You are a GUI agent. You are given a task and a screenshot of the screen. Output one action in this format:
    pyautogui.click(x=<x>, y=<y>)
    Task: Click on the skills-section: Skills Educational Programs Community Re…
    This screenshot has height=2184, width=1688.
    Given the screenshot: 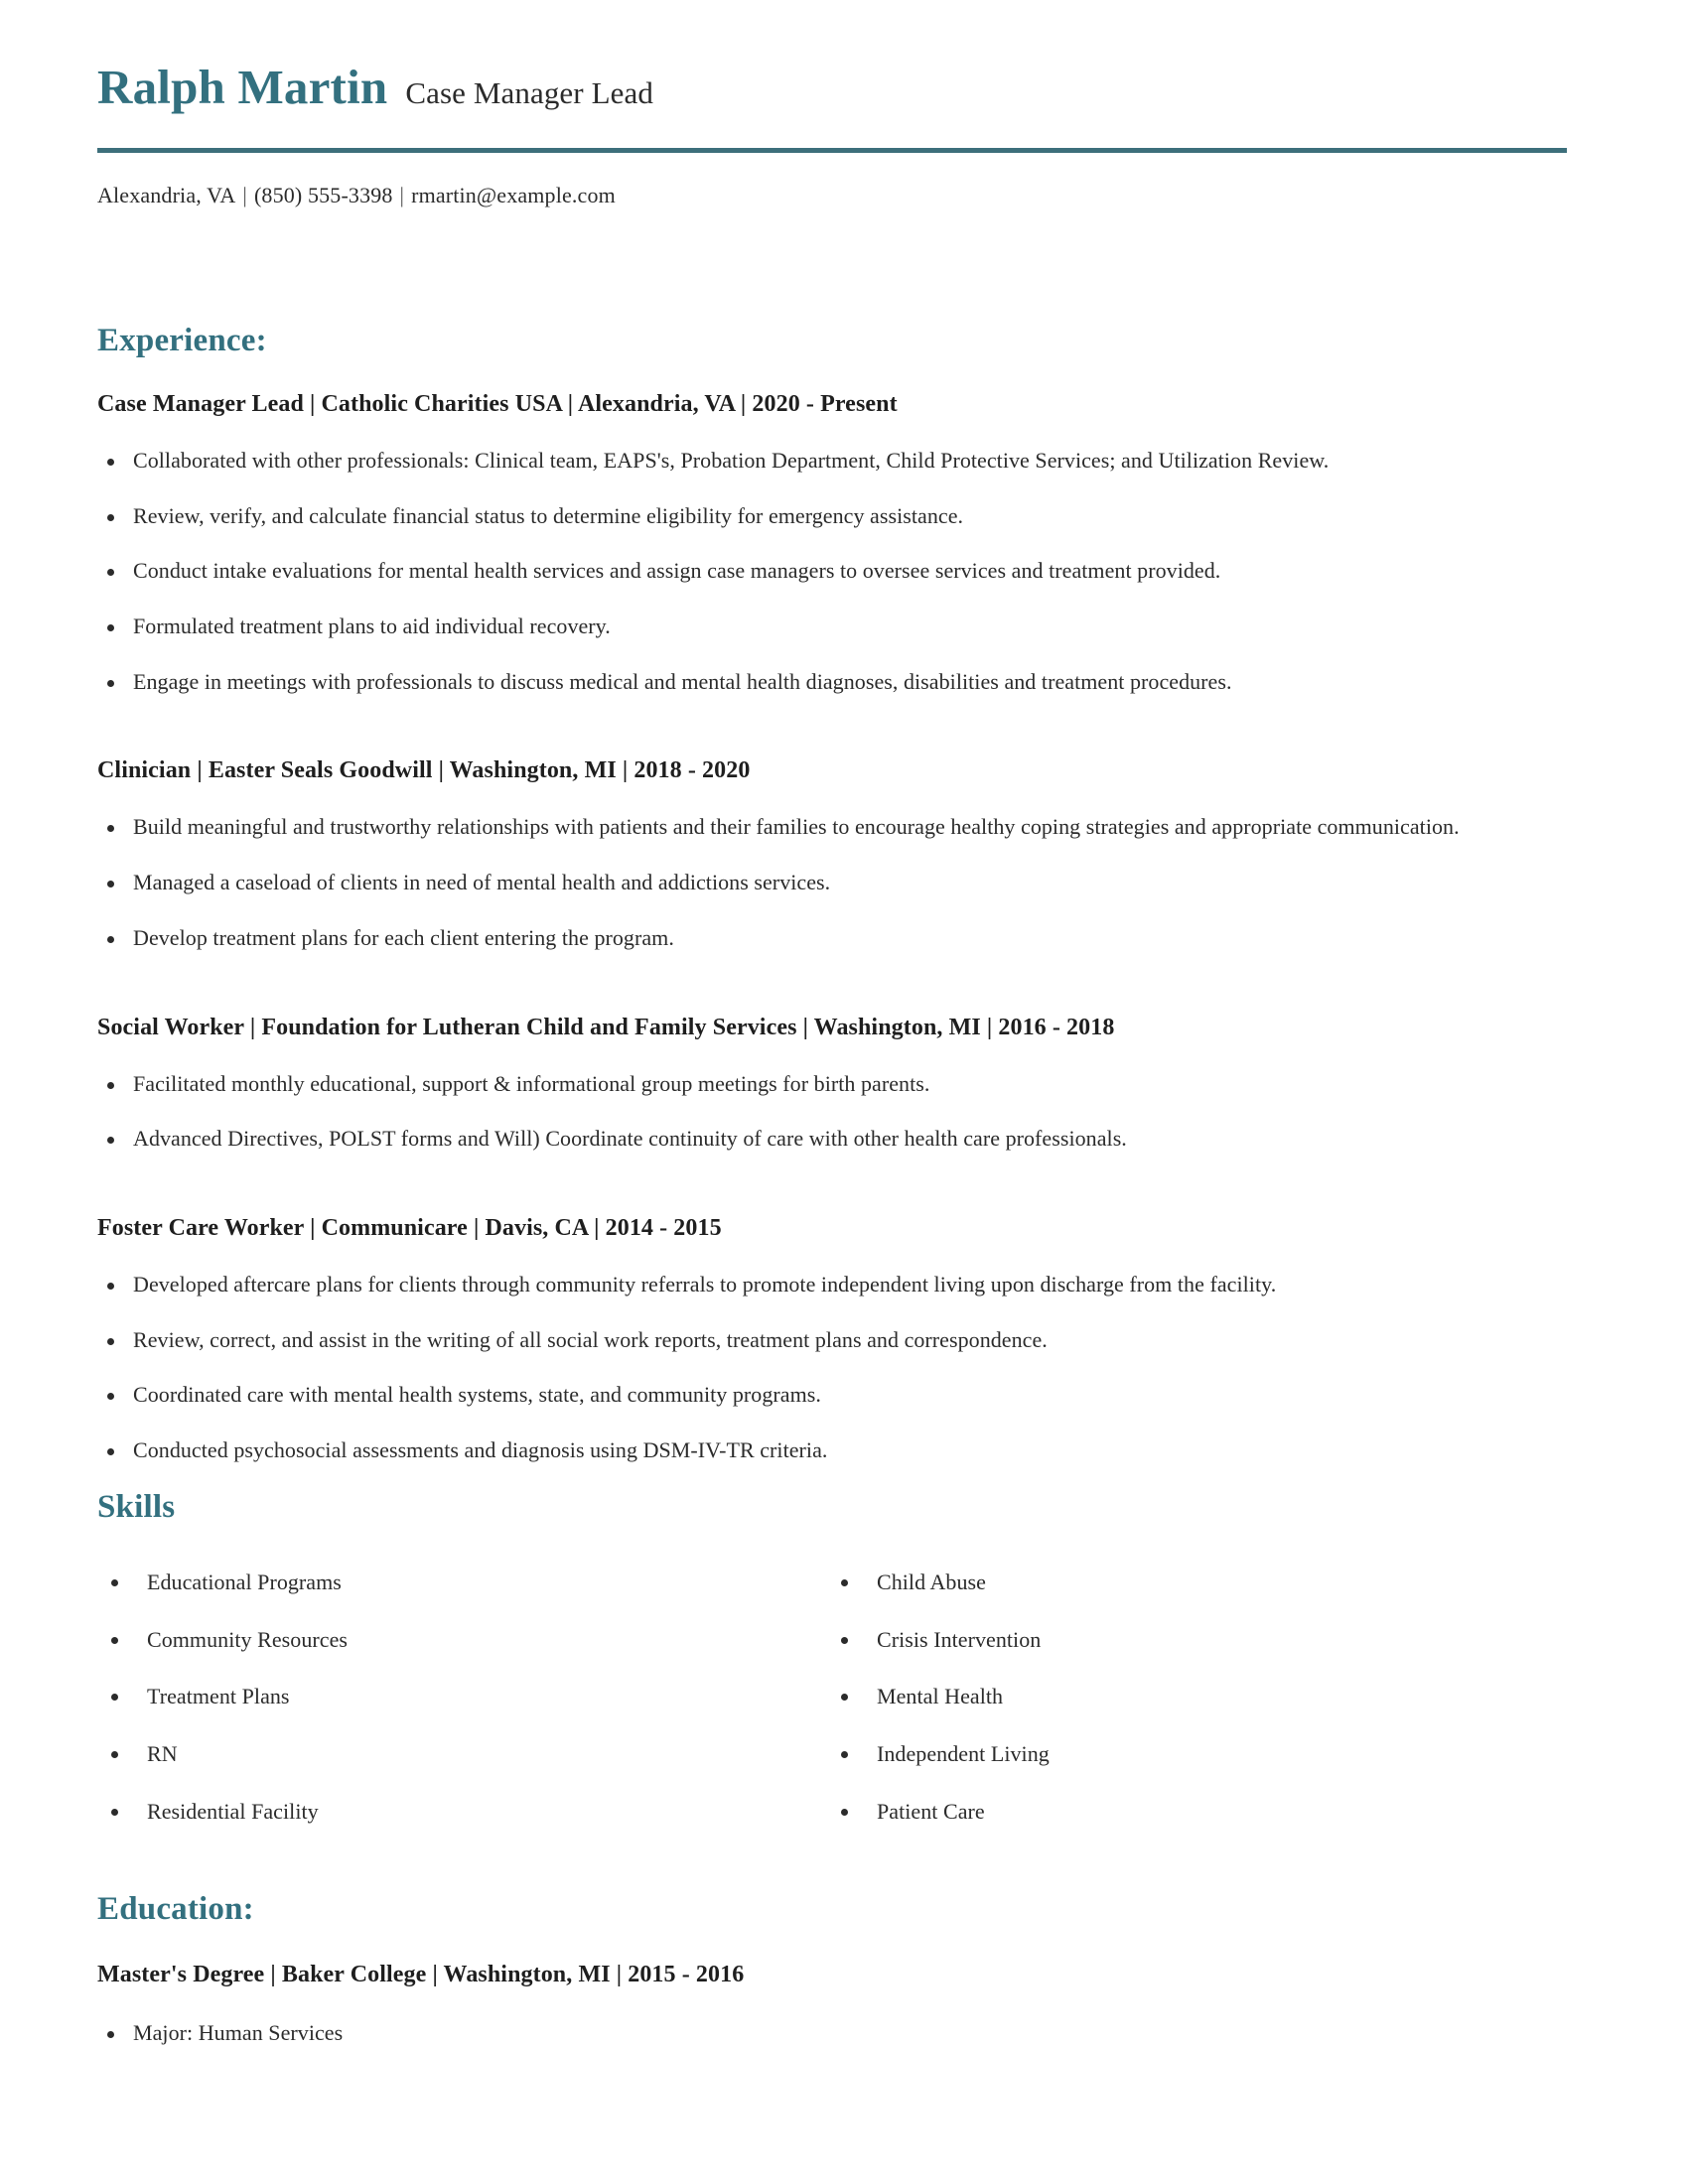 What is the action you would take?
    pyautogui.click(x=842, y=1671)
    